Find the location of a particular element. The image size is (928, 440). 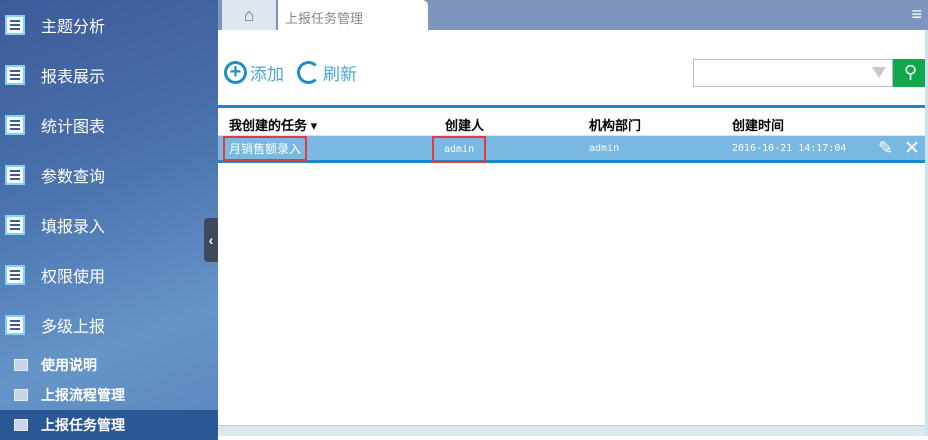

home-icon: ⌂ is located at coordinates (249, 14).